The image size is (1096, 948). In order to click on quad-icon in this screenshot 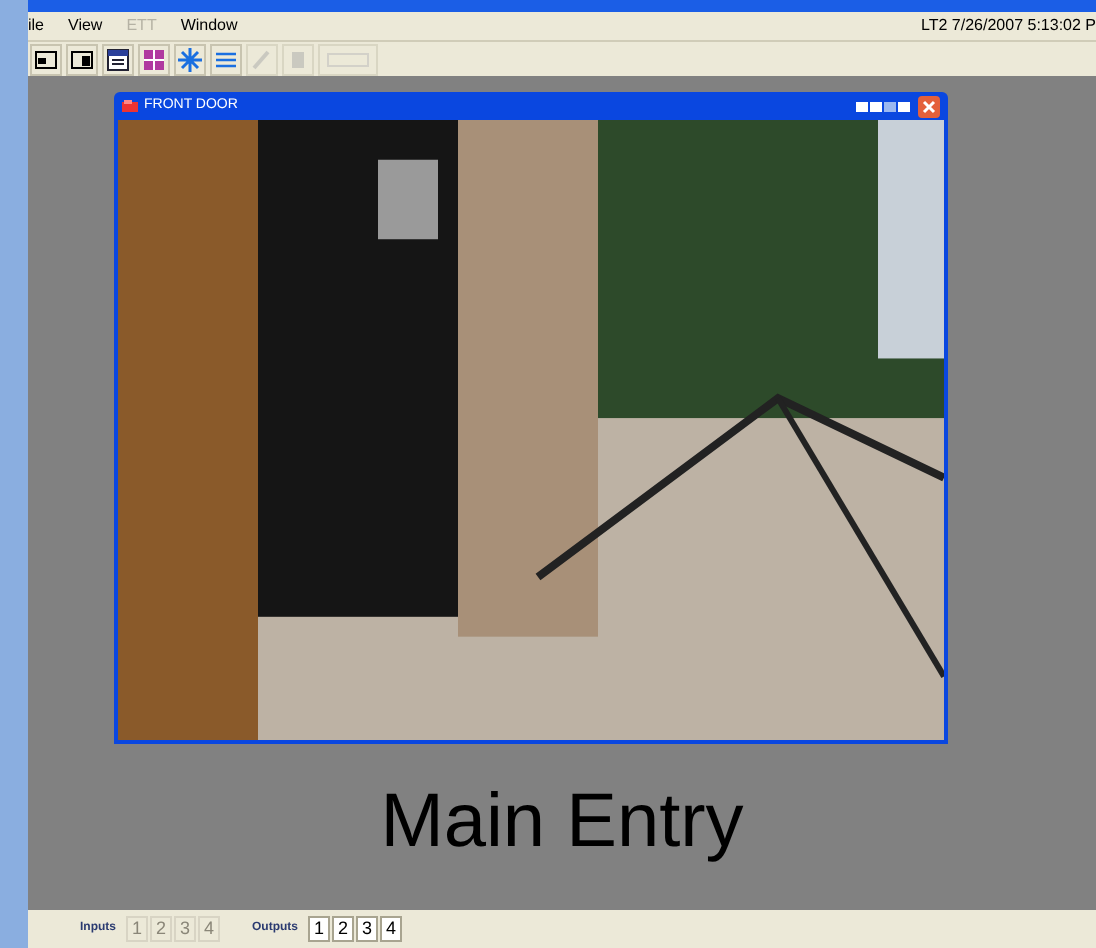, I will do `click(154, 59)`.